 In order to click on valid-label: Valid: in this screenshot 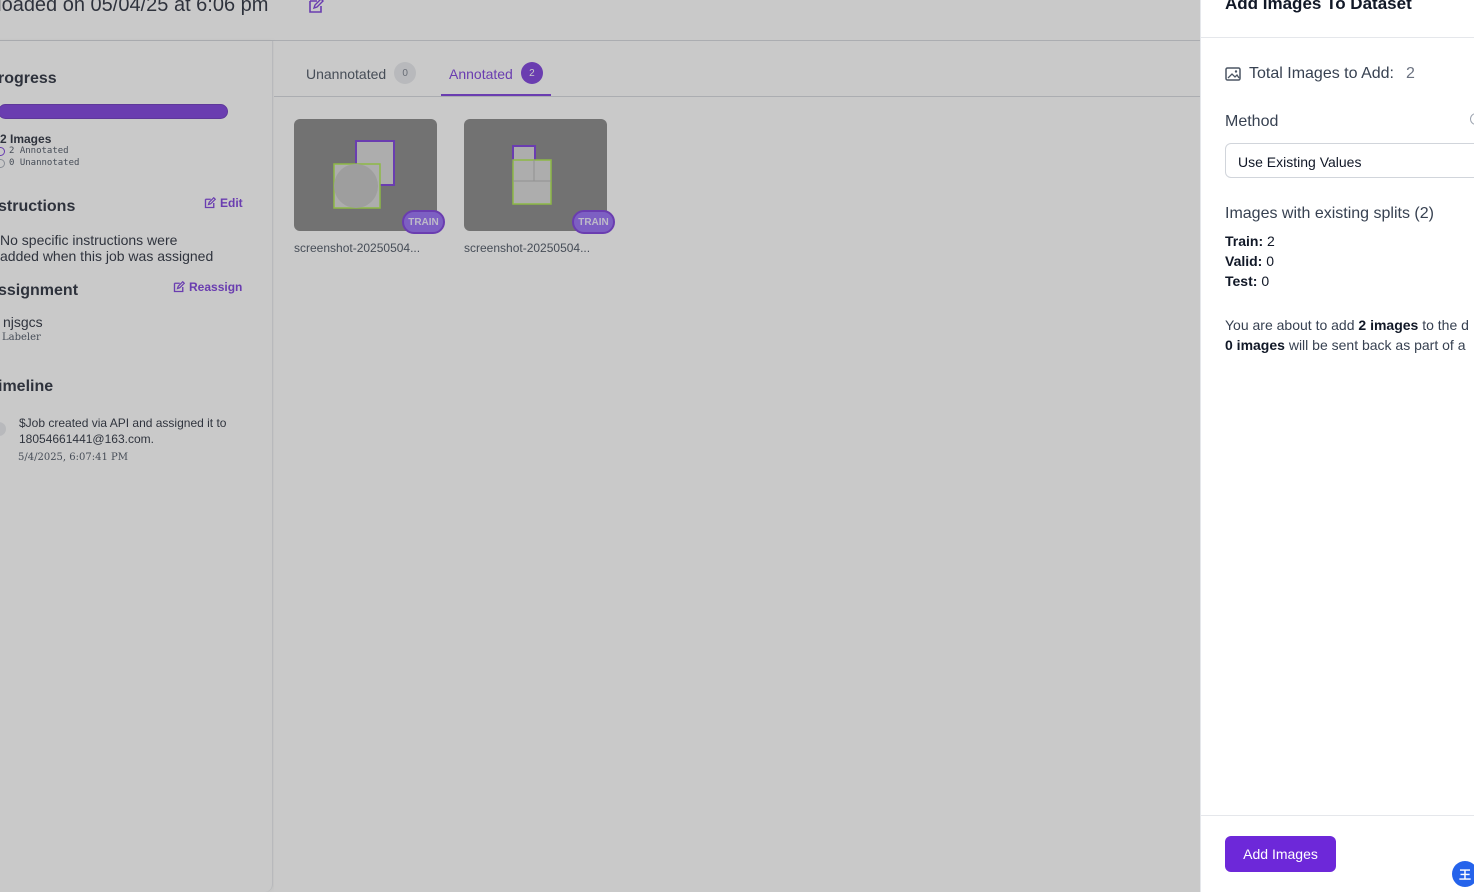, I will do `click(1244, 261)`.